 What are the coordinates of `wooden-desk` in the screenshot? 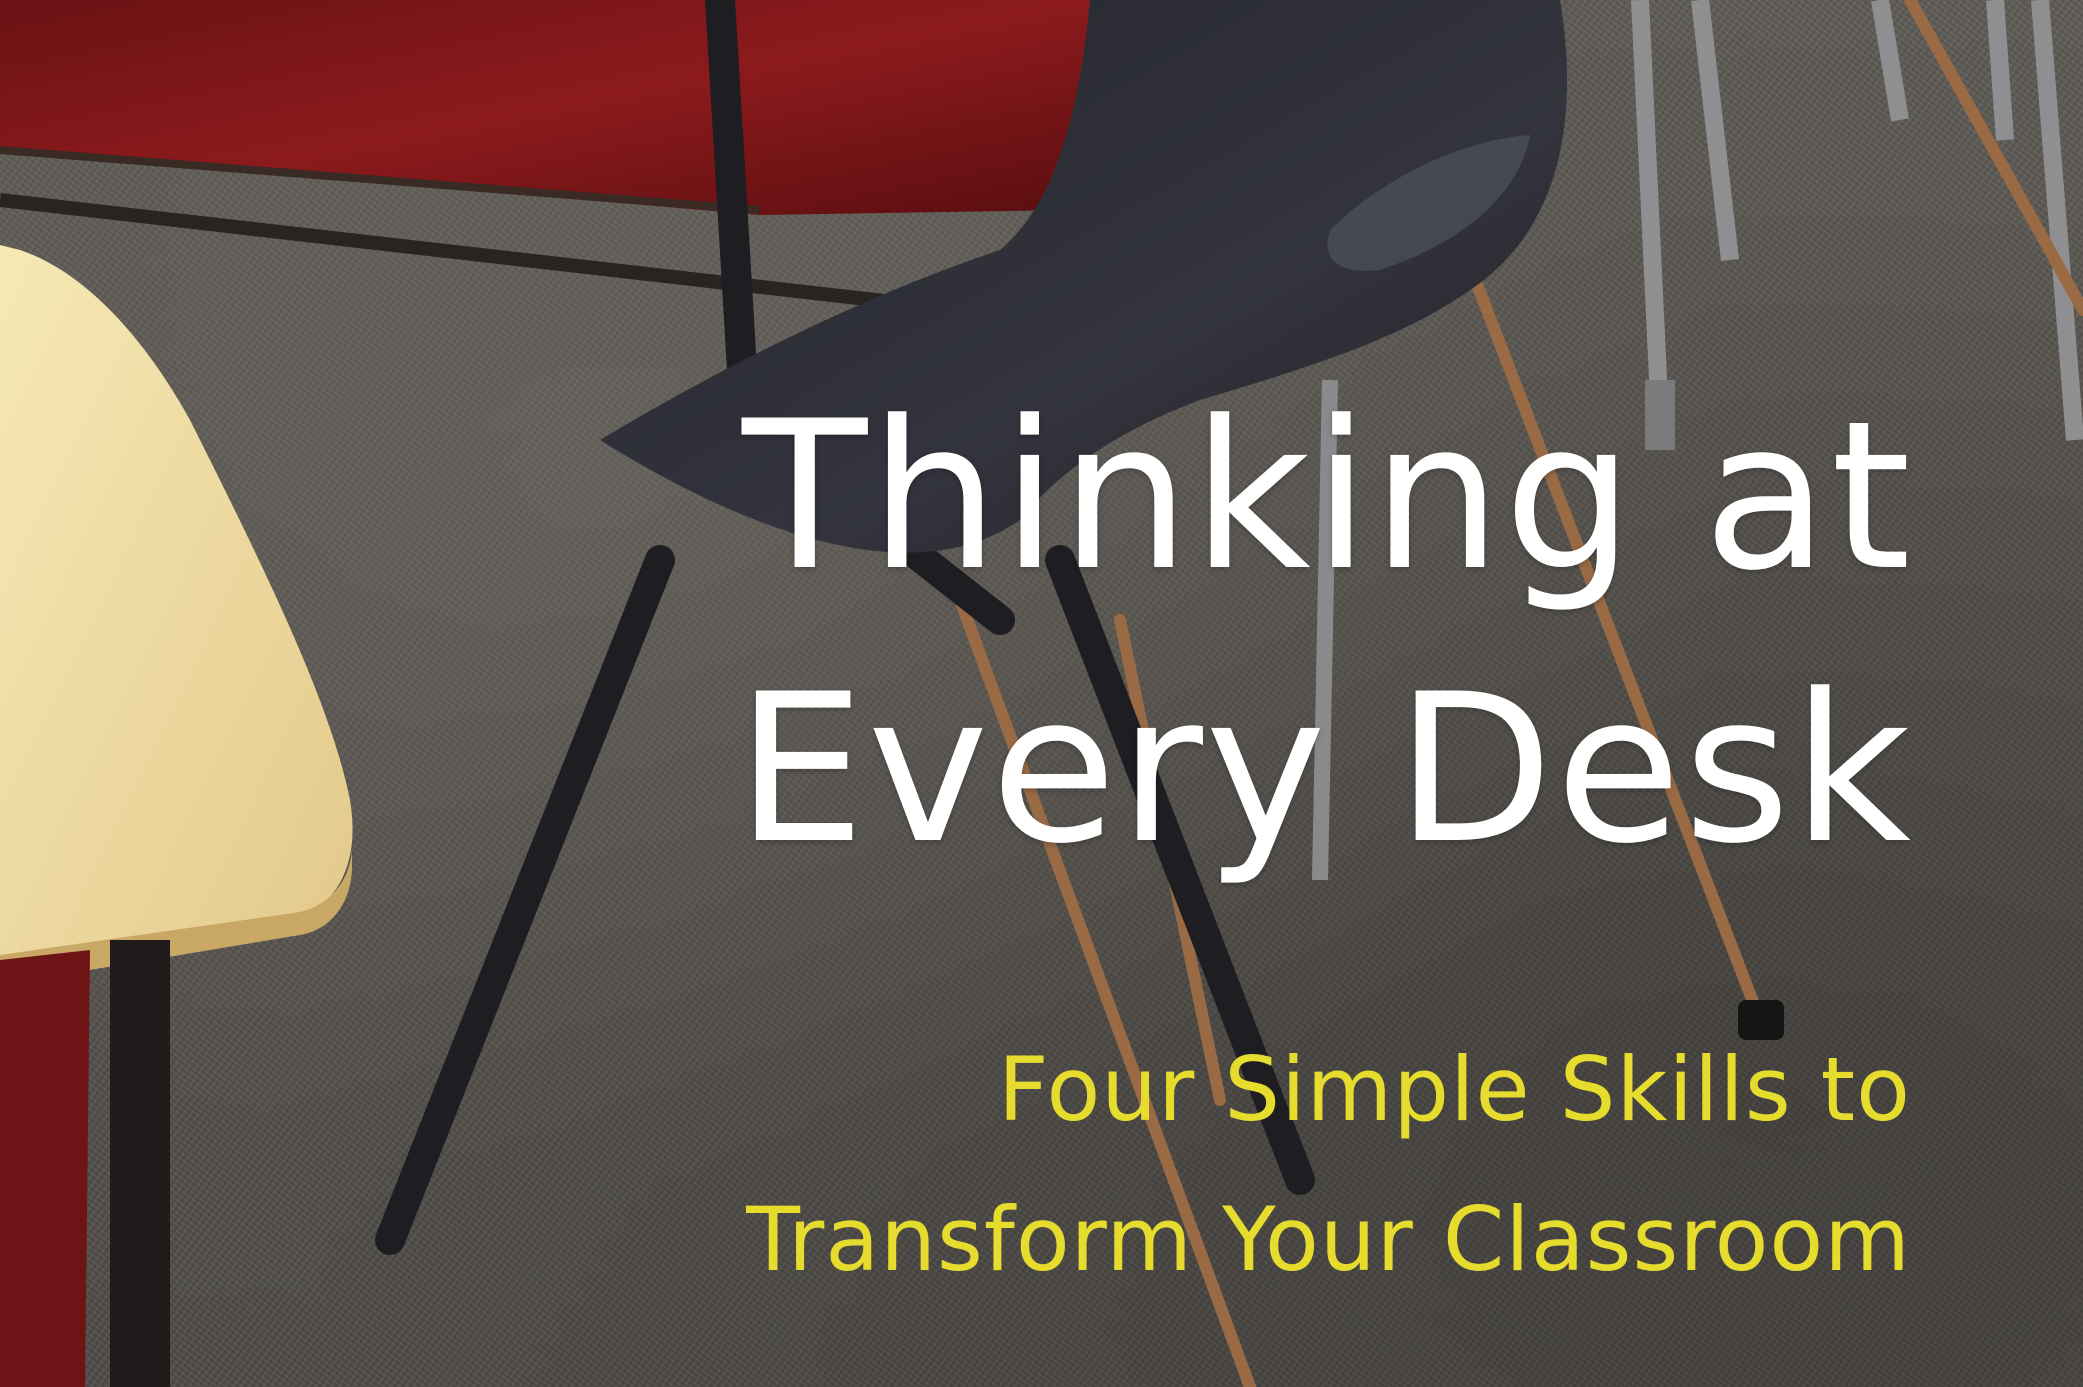 It's located at (176, 816).